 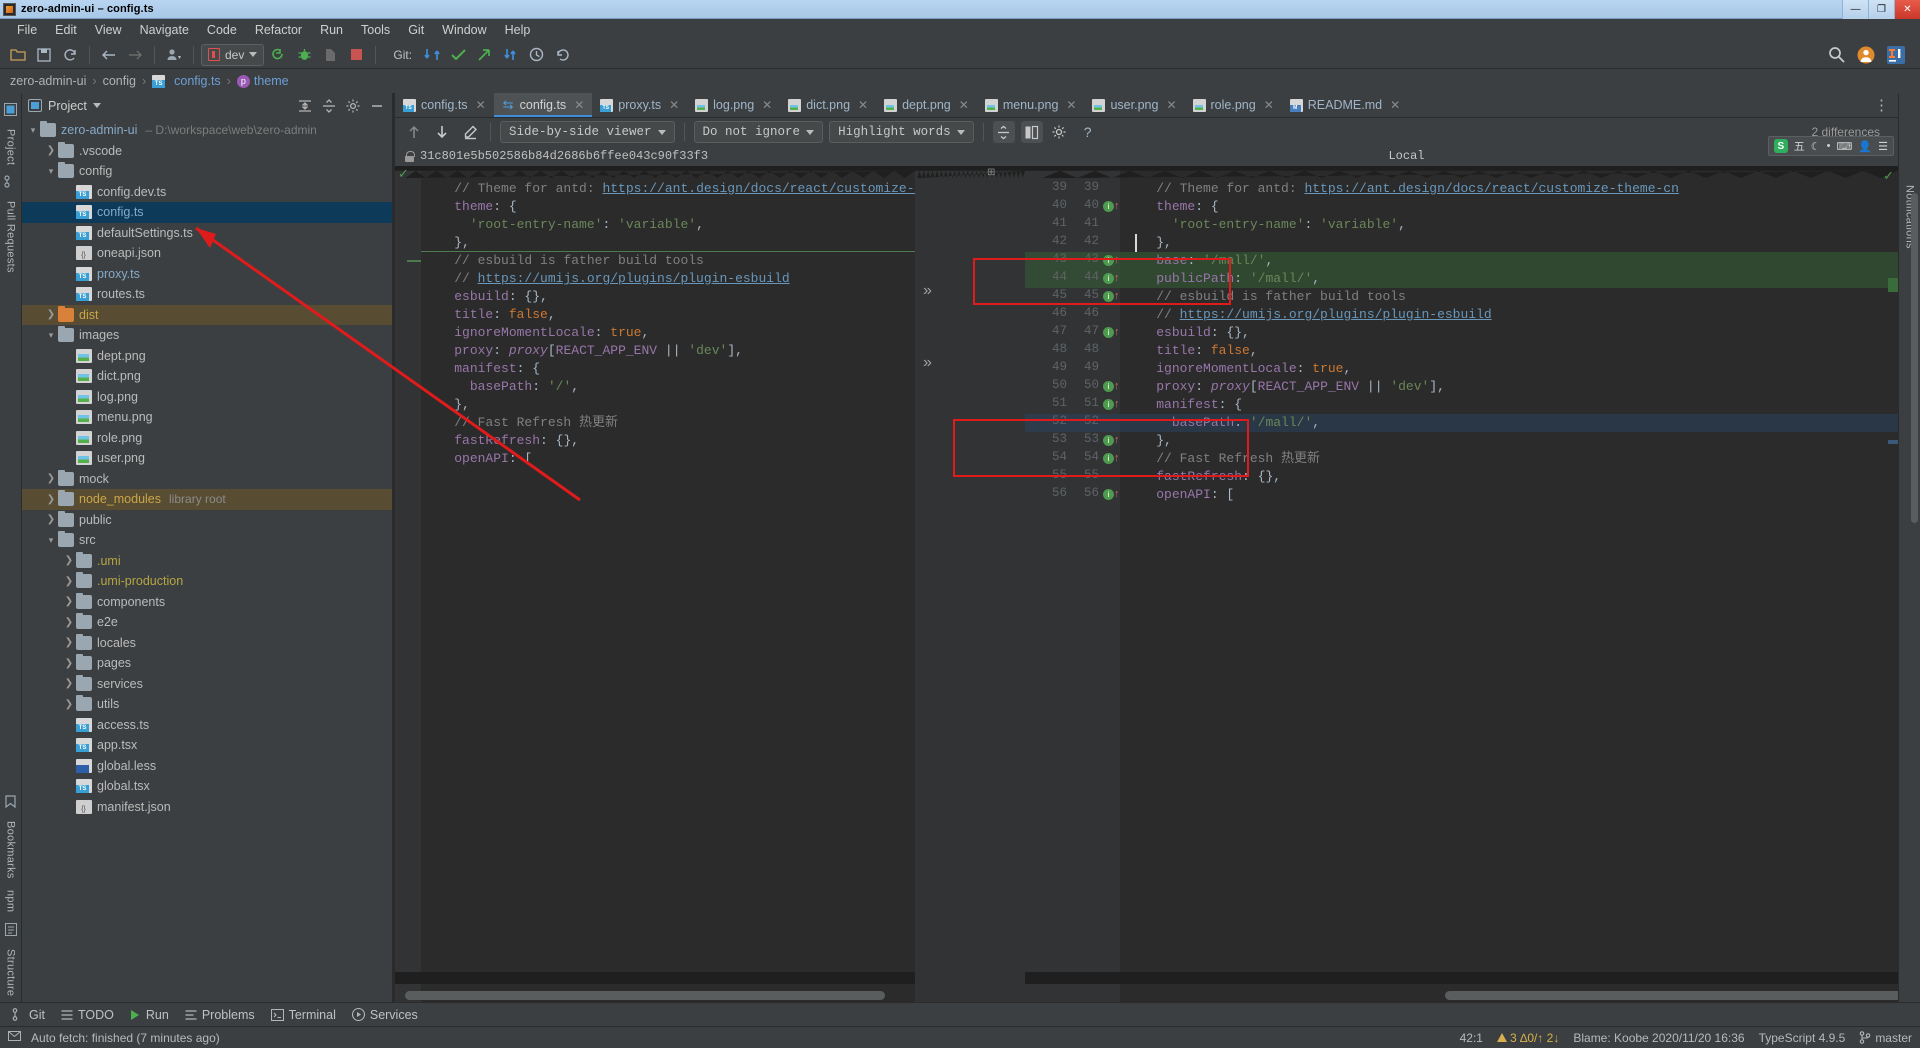 I want to click on close-button: ✕, so click(x=1907, y=9).